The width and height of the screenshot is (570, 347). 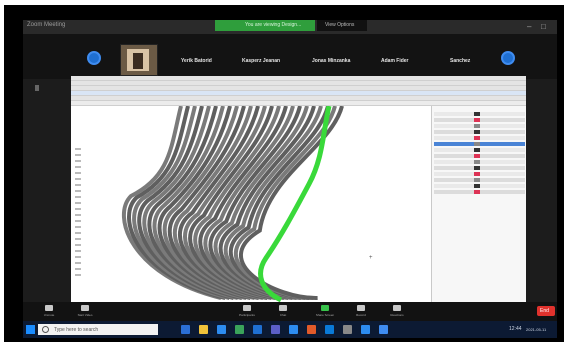 What do you see at coordinates (543, 26) in the screenshot?
I see `maximize-icon: □` at bounding box center [543, 26].